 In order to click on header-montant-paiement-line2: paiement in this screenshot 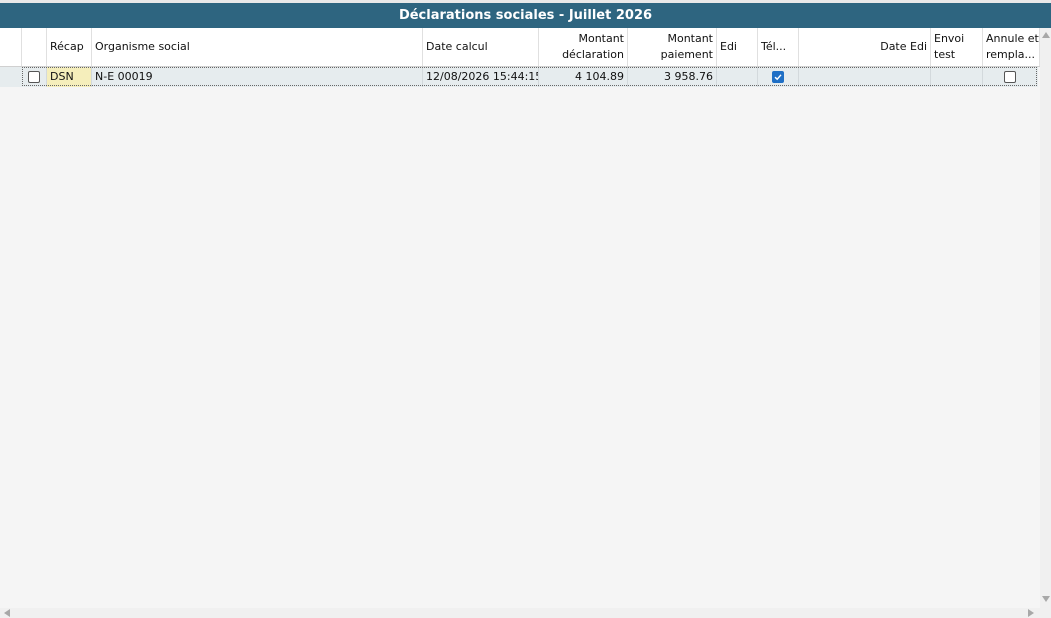, I will do `click(686, 54)`.